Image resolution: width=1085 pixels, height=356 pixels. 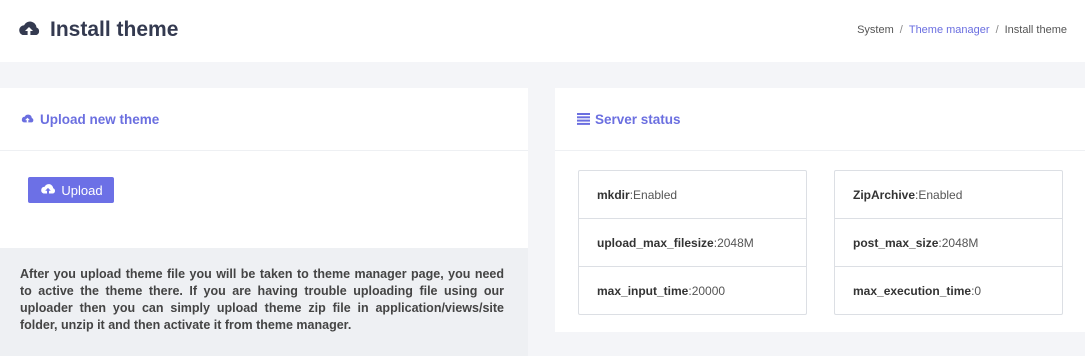 What do you see at coordinates (1035, 30) in the screenshot?
I see `breadcrumb-install-theme: Install theme` at bounding box center [1035, 30].